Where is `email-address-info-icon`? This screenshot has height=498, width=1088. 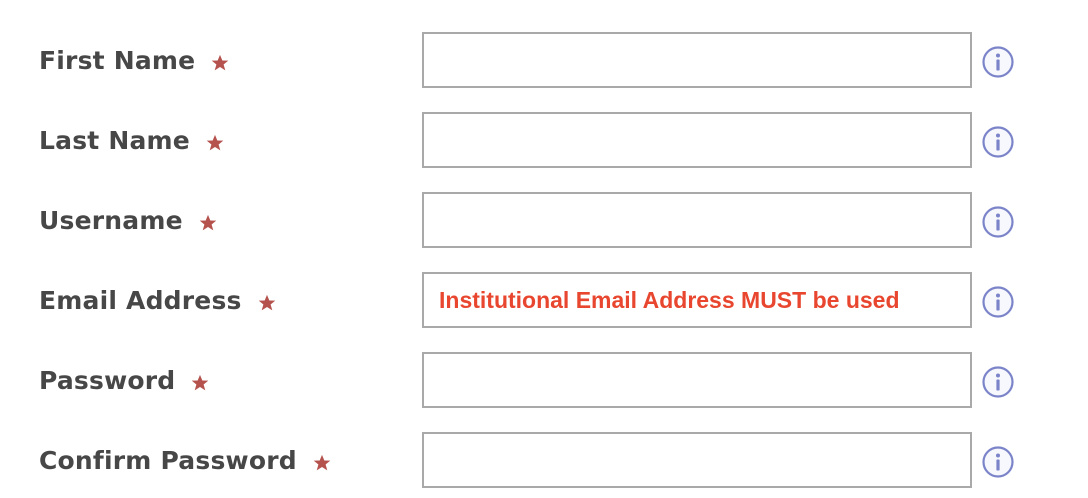
email-address-info-icon is located at coordinates (998, 302).